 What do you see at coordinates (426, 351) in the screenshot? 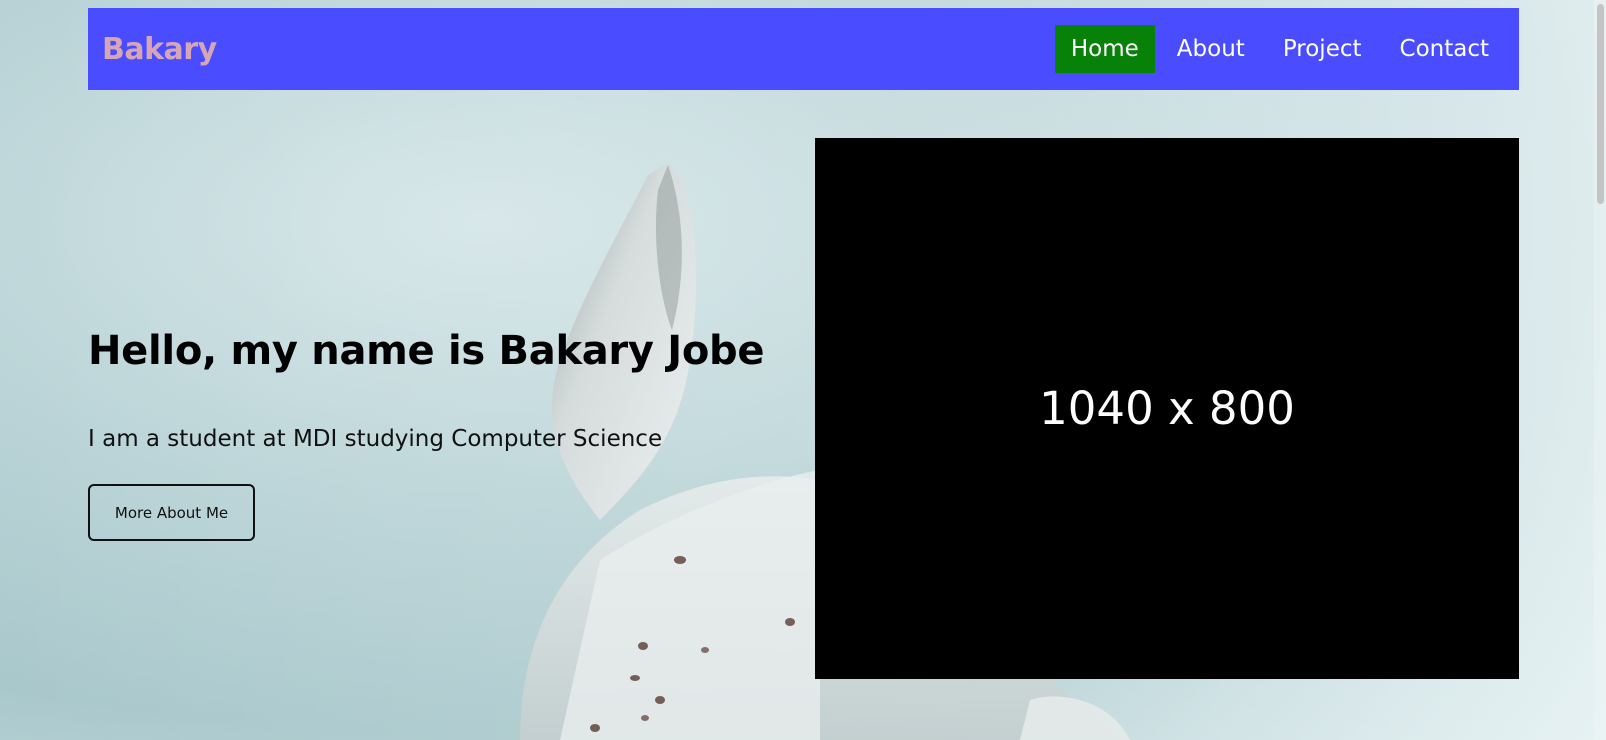
I see `hero-title: Hello, my name is Bakary Jobe` at bounding box center [426, 351].